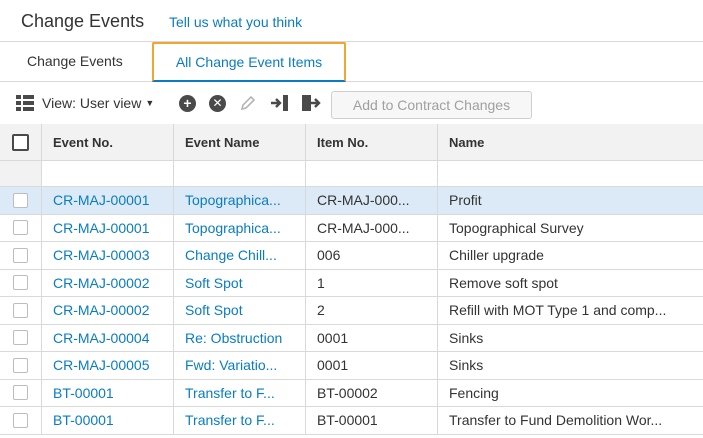  Describe the element at coordinates (237, 338) in the screenshot. I see `event-name-link: Re: Obstruction` at that location.